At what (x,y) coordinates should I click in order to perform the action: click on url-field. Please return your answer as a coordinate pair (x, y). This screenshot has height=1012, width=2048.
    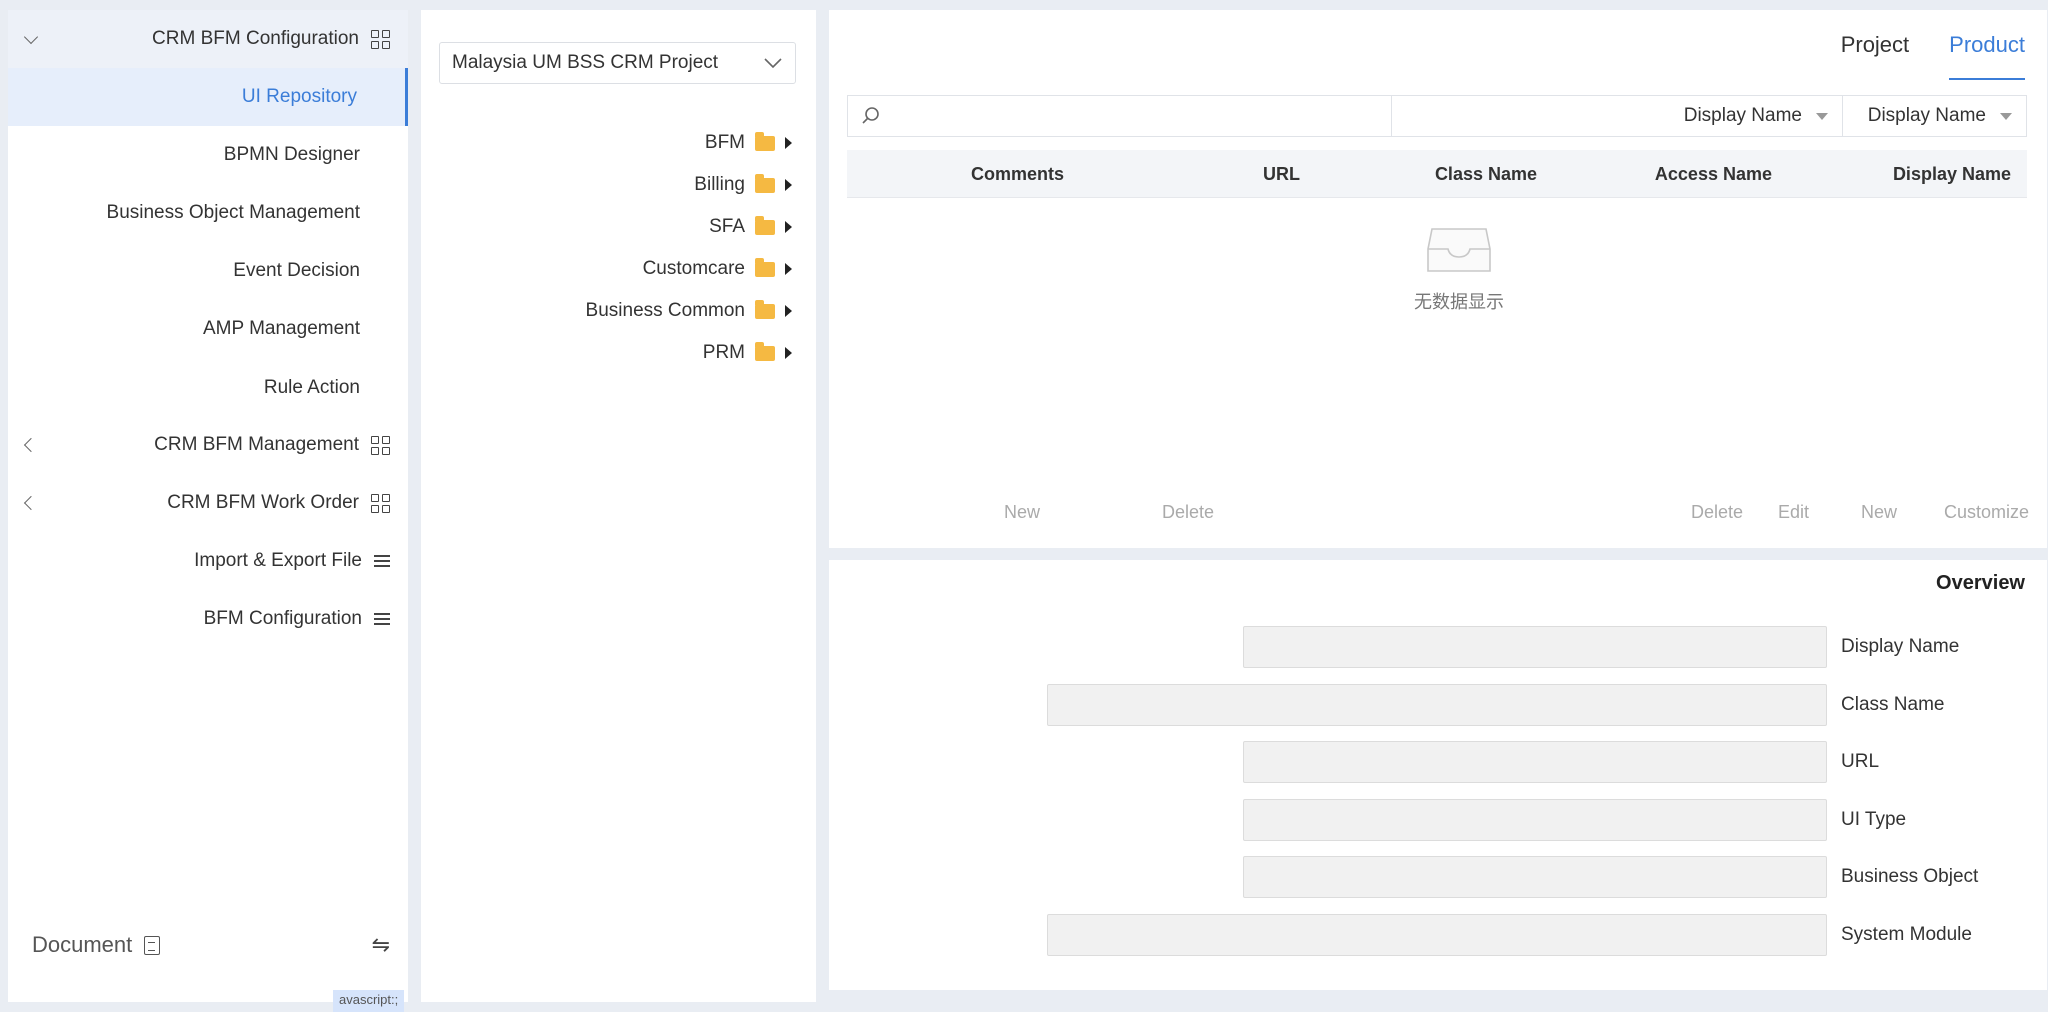
    Looking at the image, I should click on (1535, 762).